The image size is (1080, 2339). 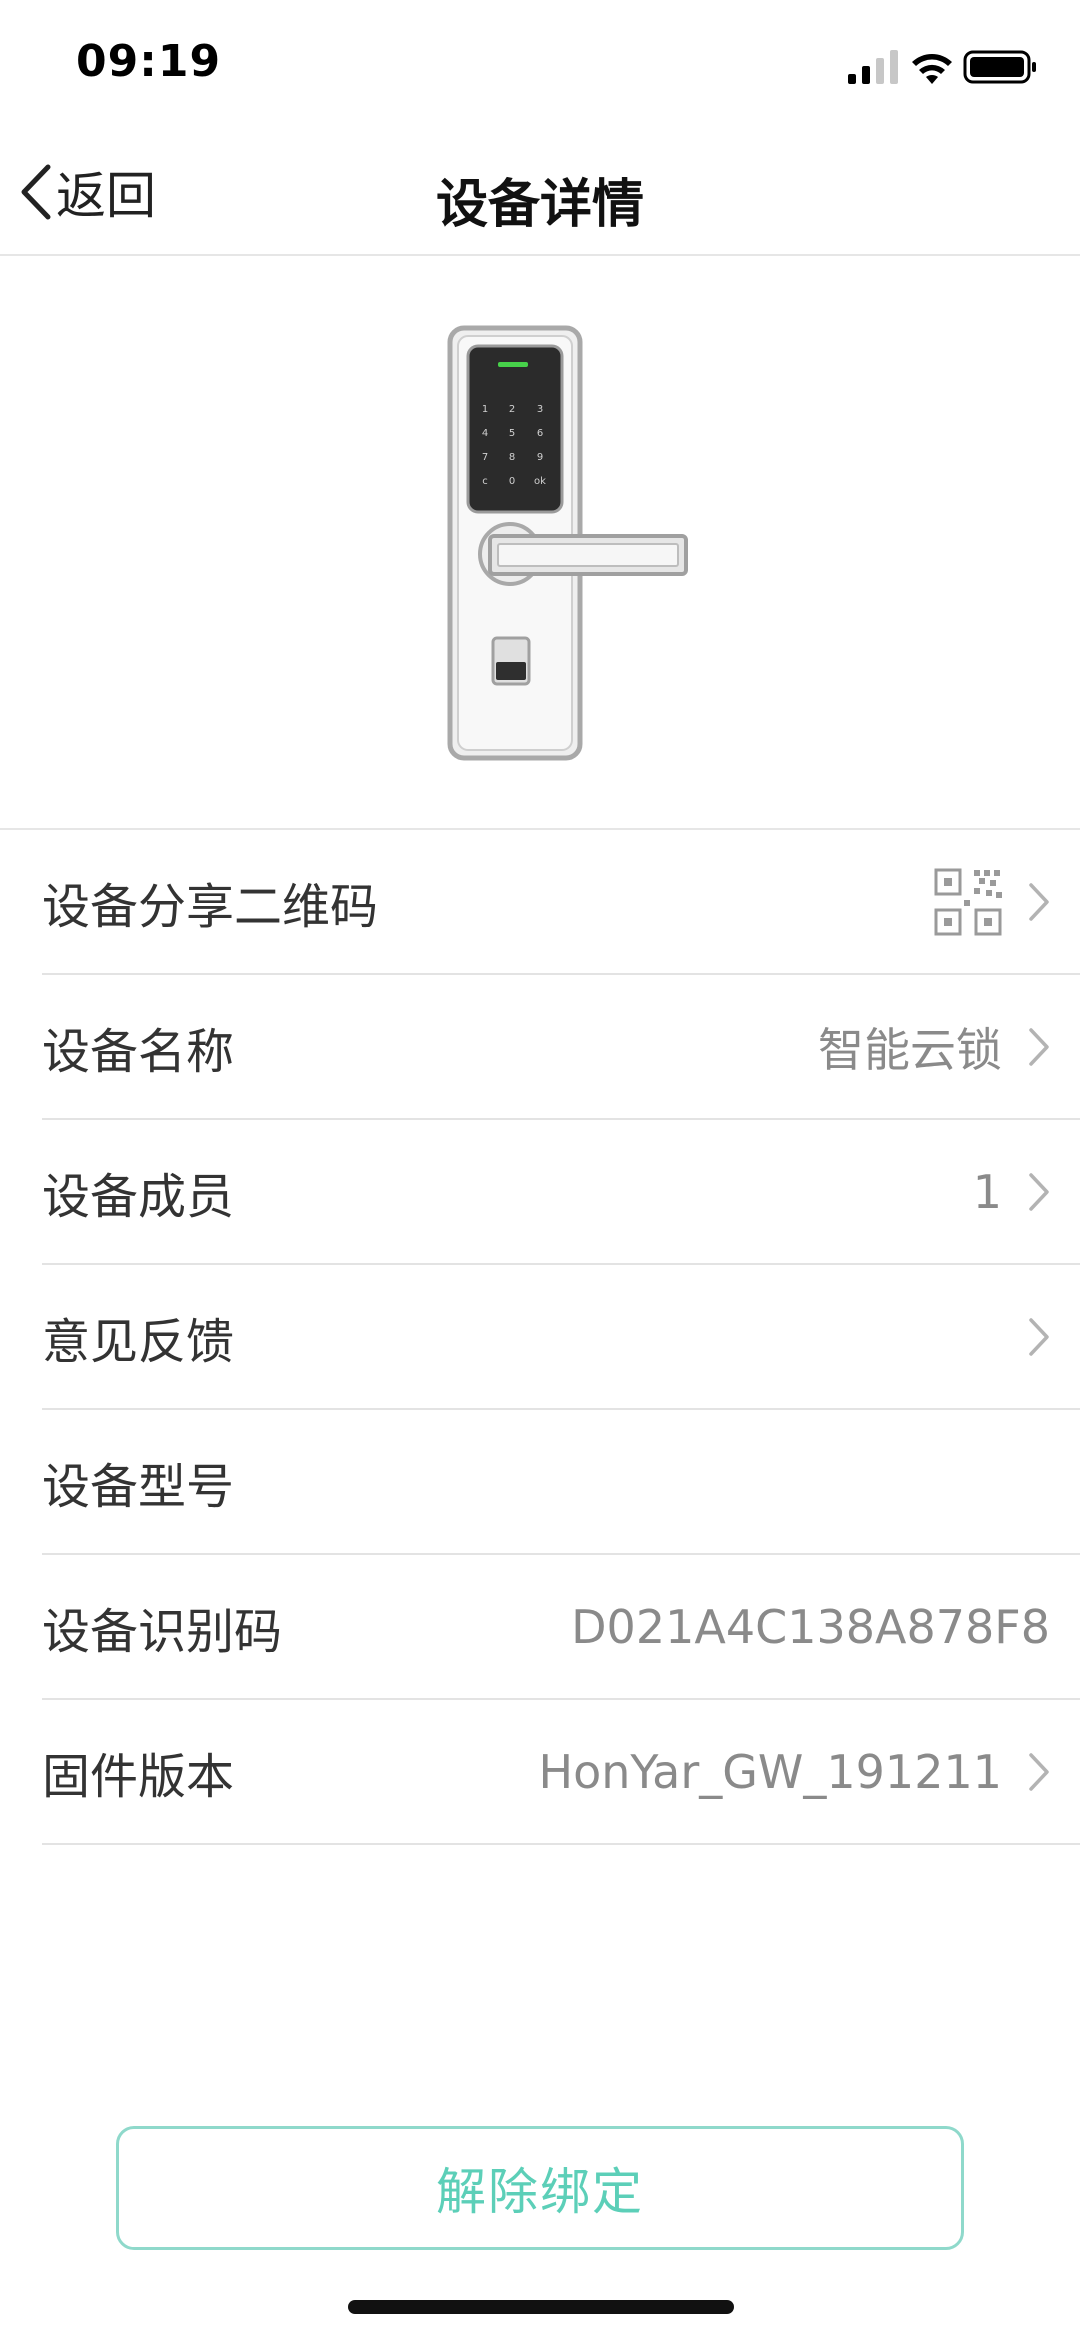 I want to click on svg-text: 6, so click(x=540, y=433).